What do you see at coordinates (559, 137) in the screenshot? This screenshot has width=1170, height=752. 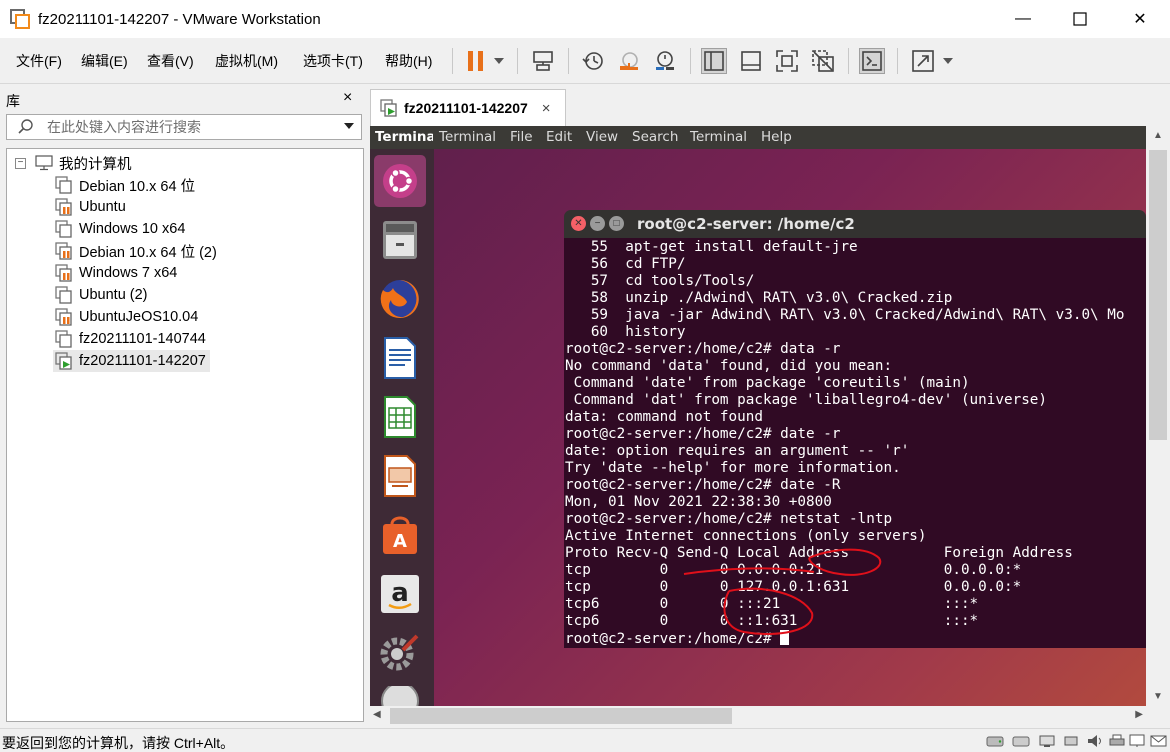 I see `guest-menu-edit: Edit` at bounding box center [559, 137].